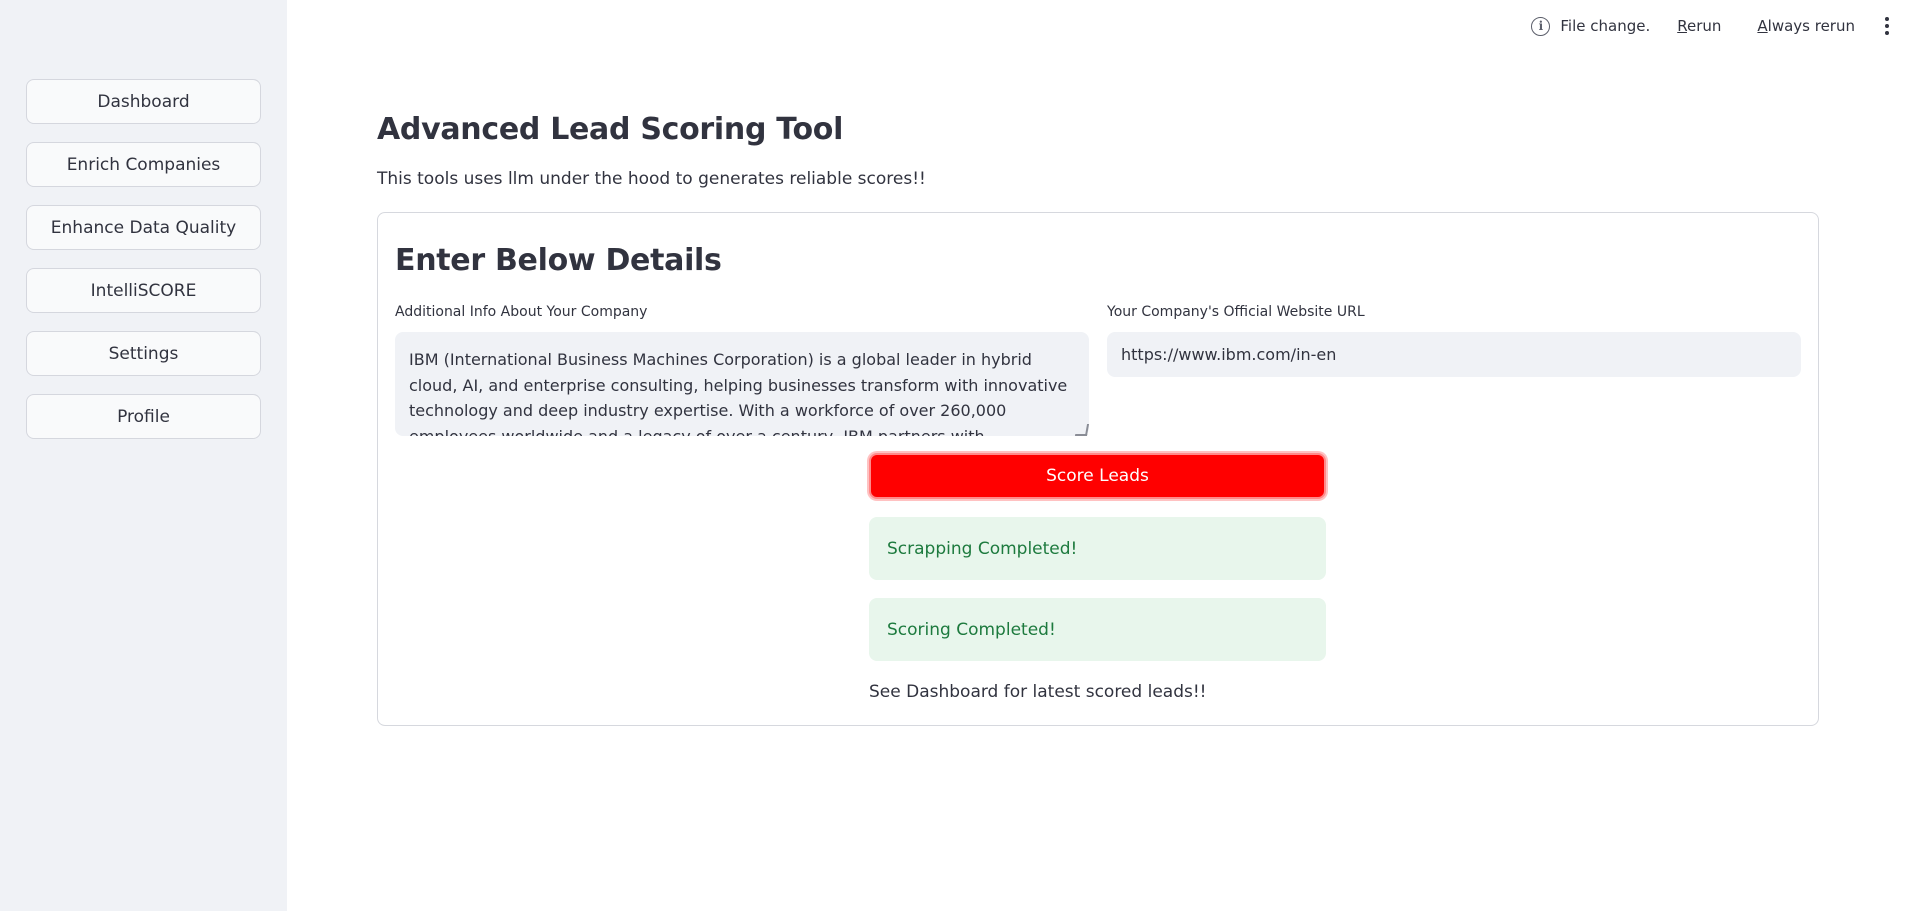 This screenshot has width=1913, height=911. I want to click on always-rerun-accesskey: A, so click(1762, 26).